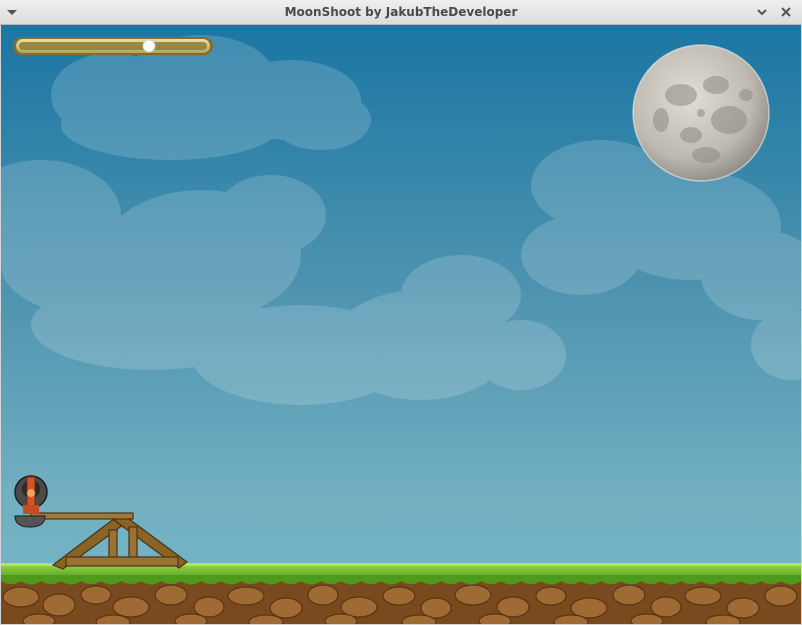 Image resolution: width=802 pixels, height=625 pixels. Describe the element at coordinates (762, 12) in the screenshot. I see `minimize-icon` at that location.